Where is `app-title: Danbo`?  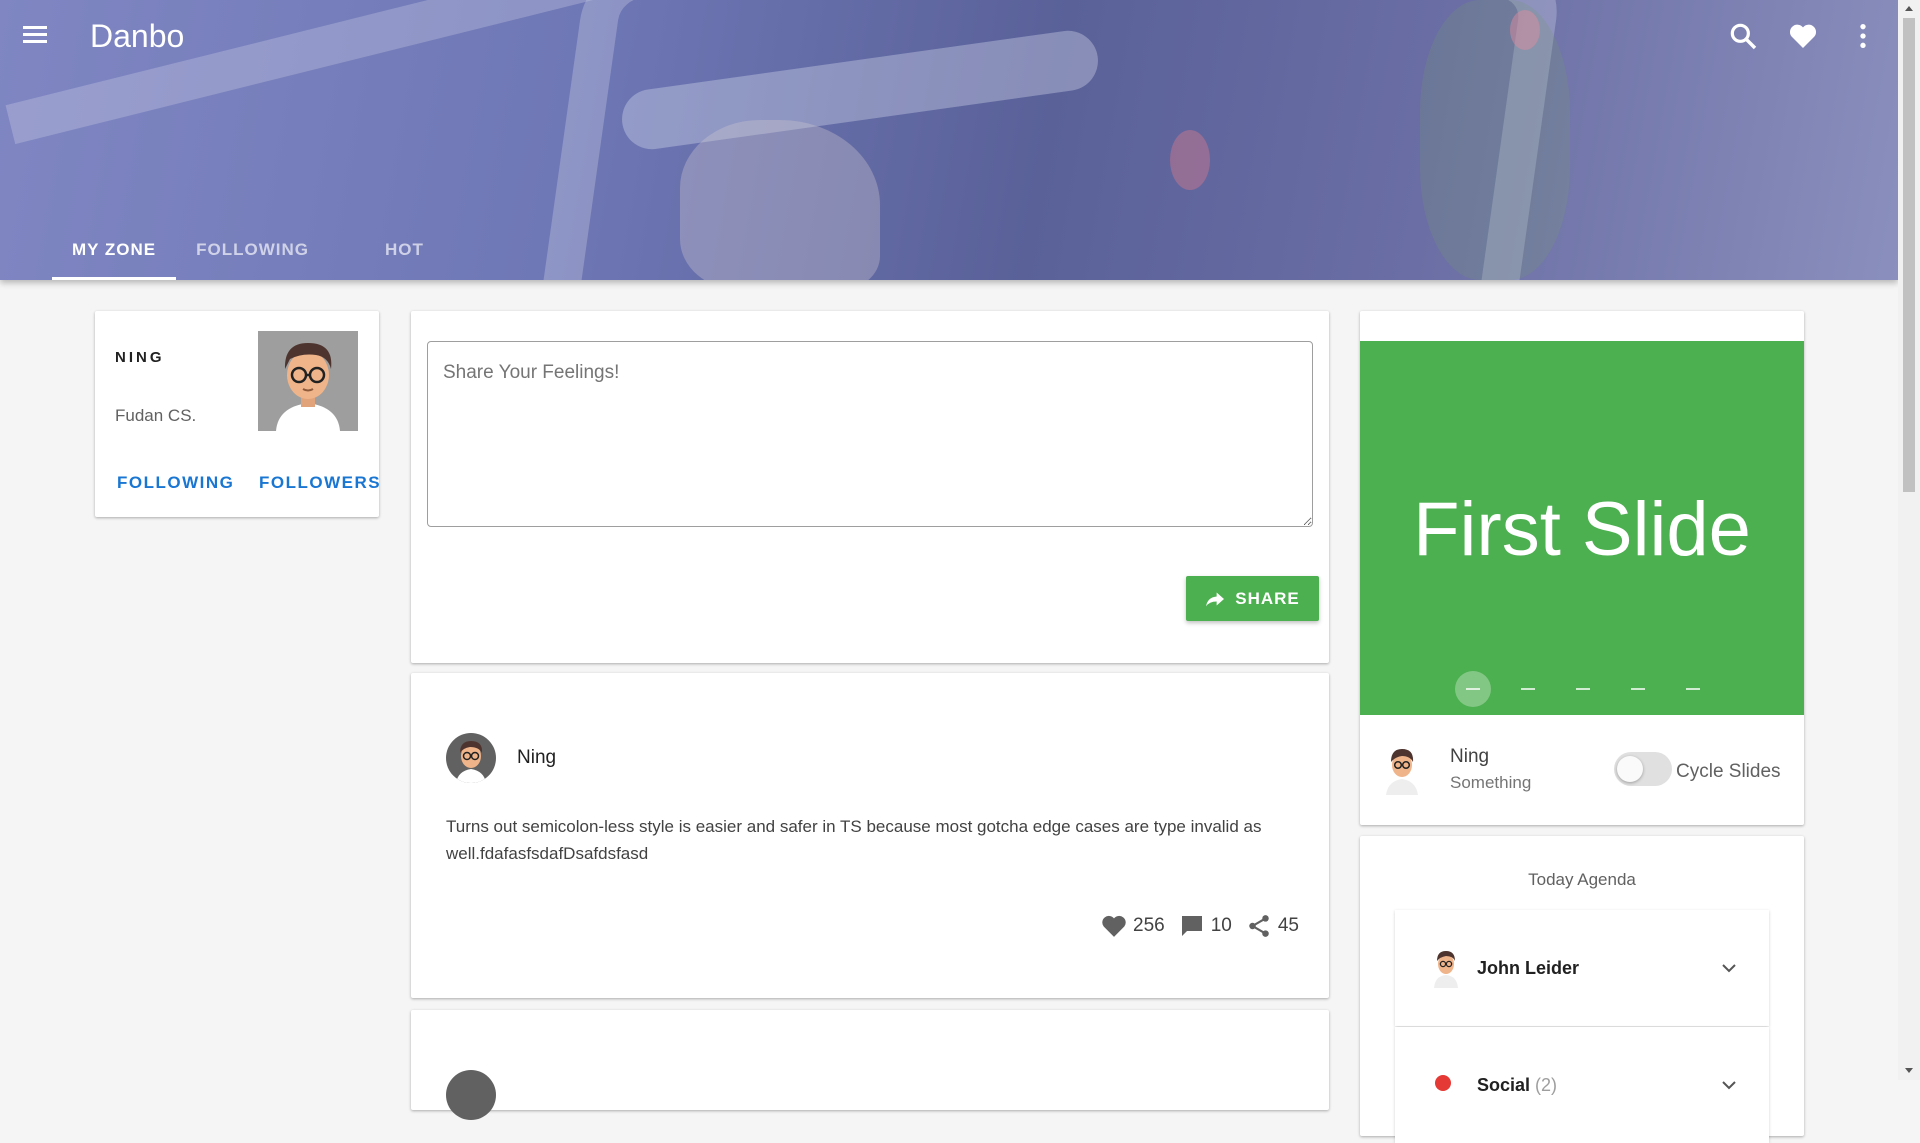
app-title: Danbo is located at coordinates (137, 36).